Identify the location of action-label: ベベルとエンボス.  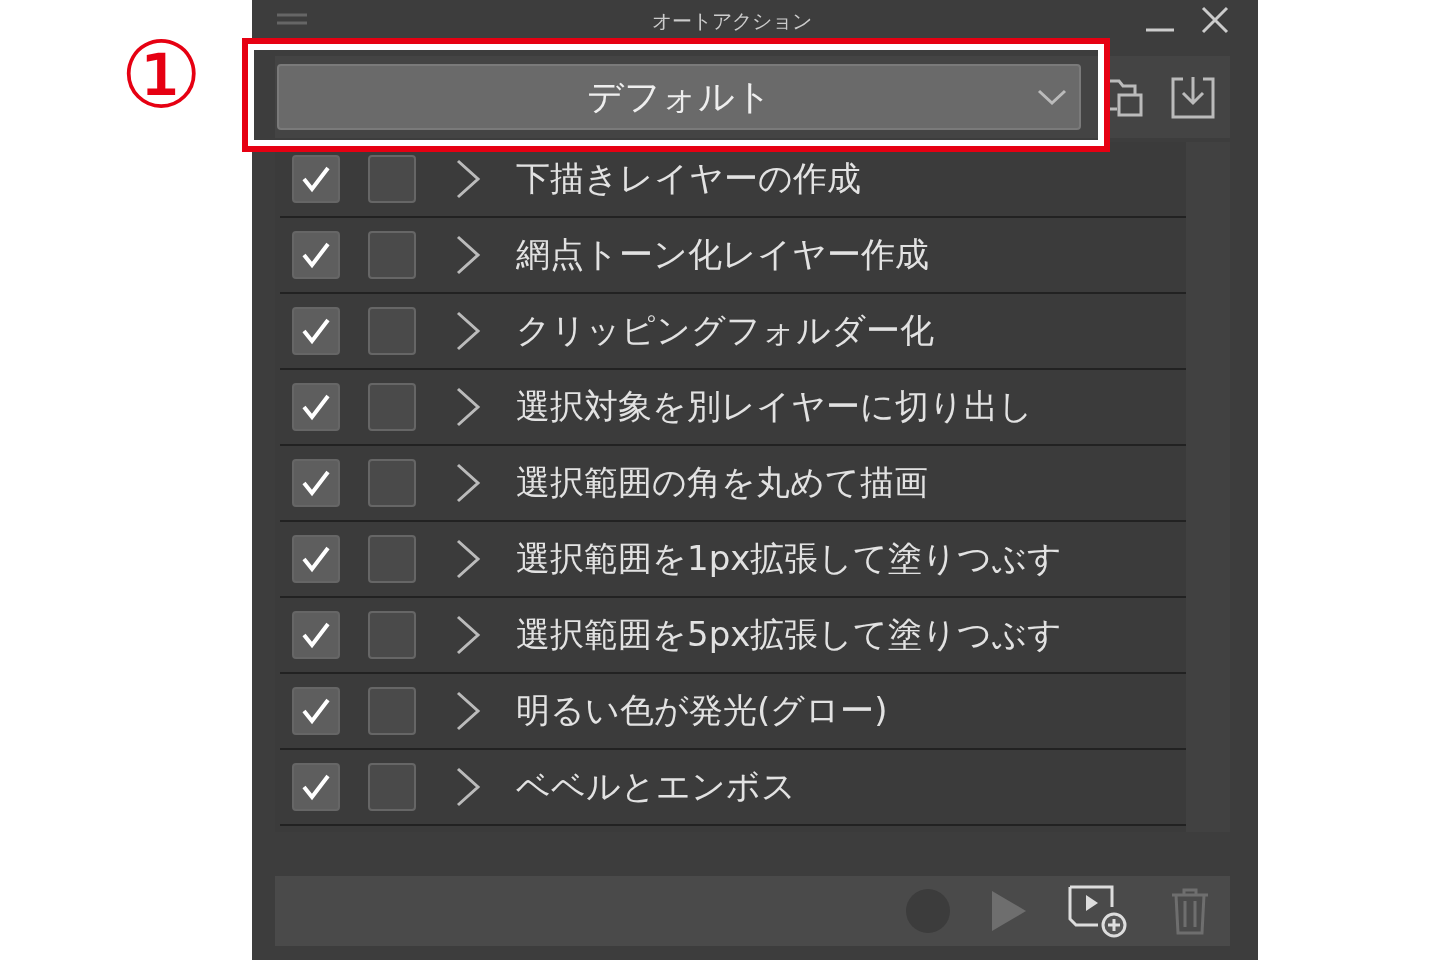
(656, 787).